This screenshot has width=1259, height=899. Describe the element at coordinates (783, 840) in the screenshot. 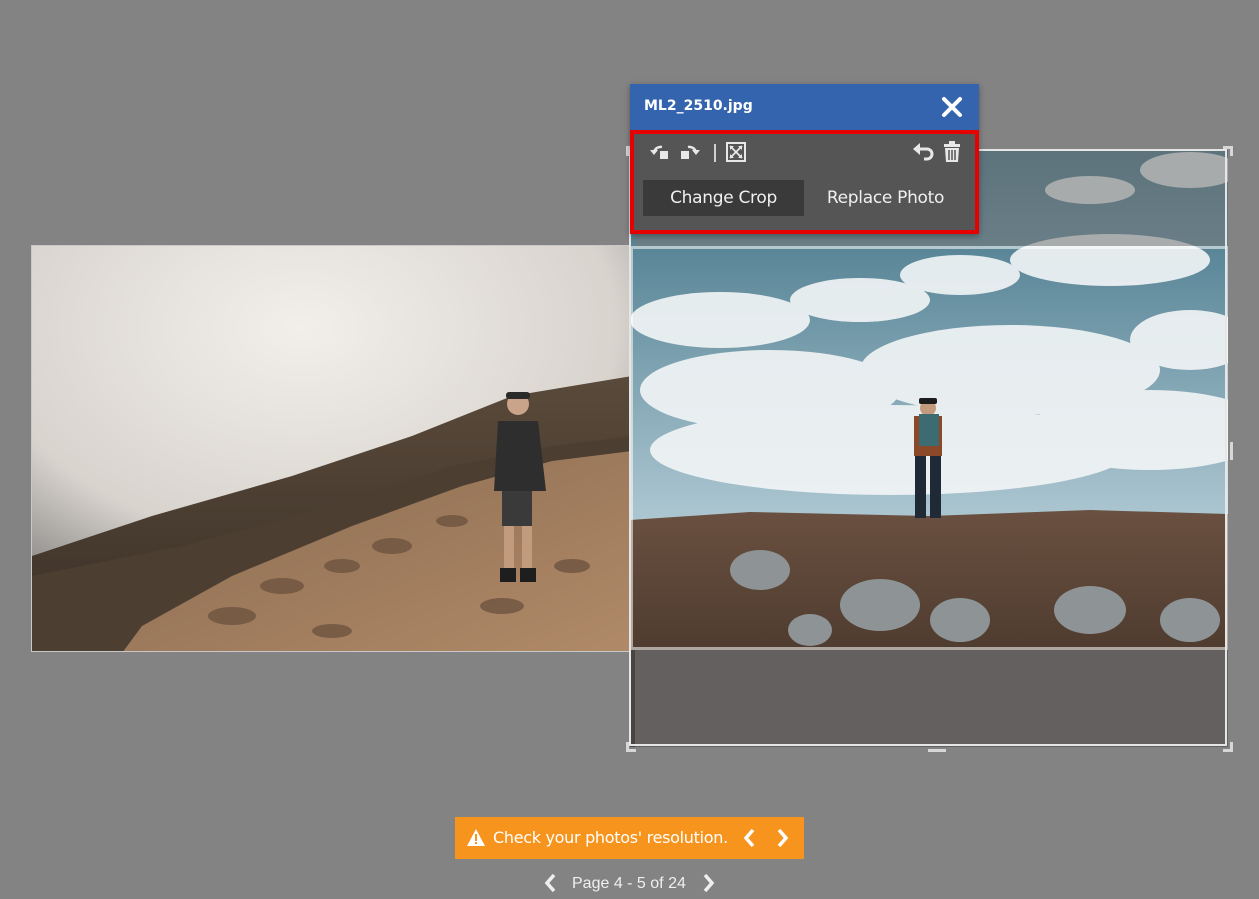

I see `warning-next-icon` at that location.